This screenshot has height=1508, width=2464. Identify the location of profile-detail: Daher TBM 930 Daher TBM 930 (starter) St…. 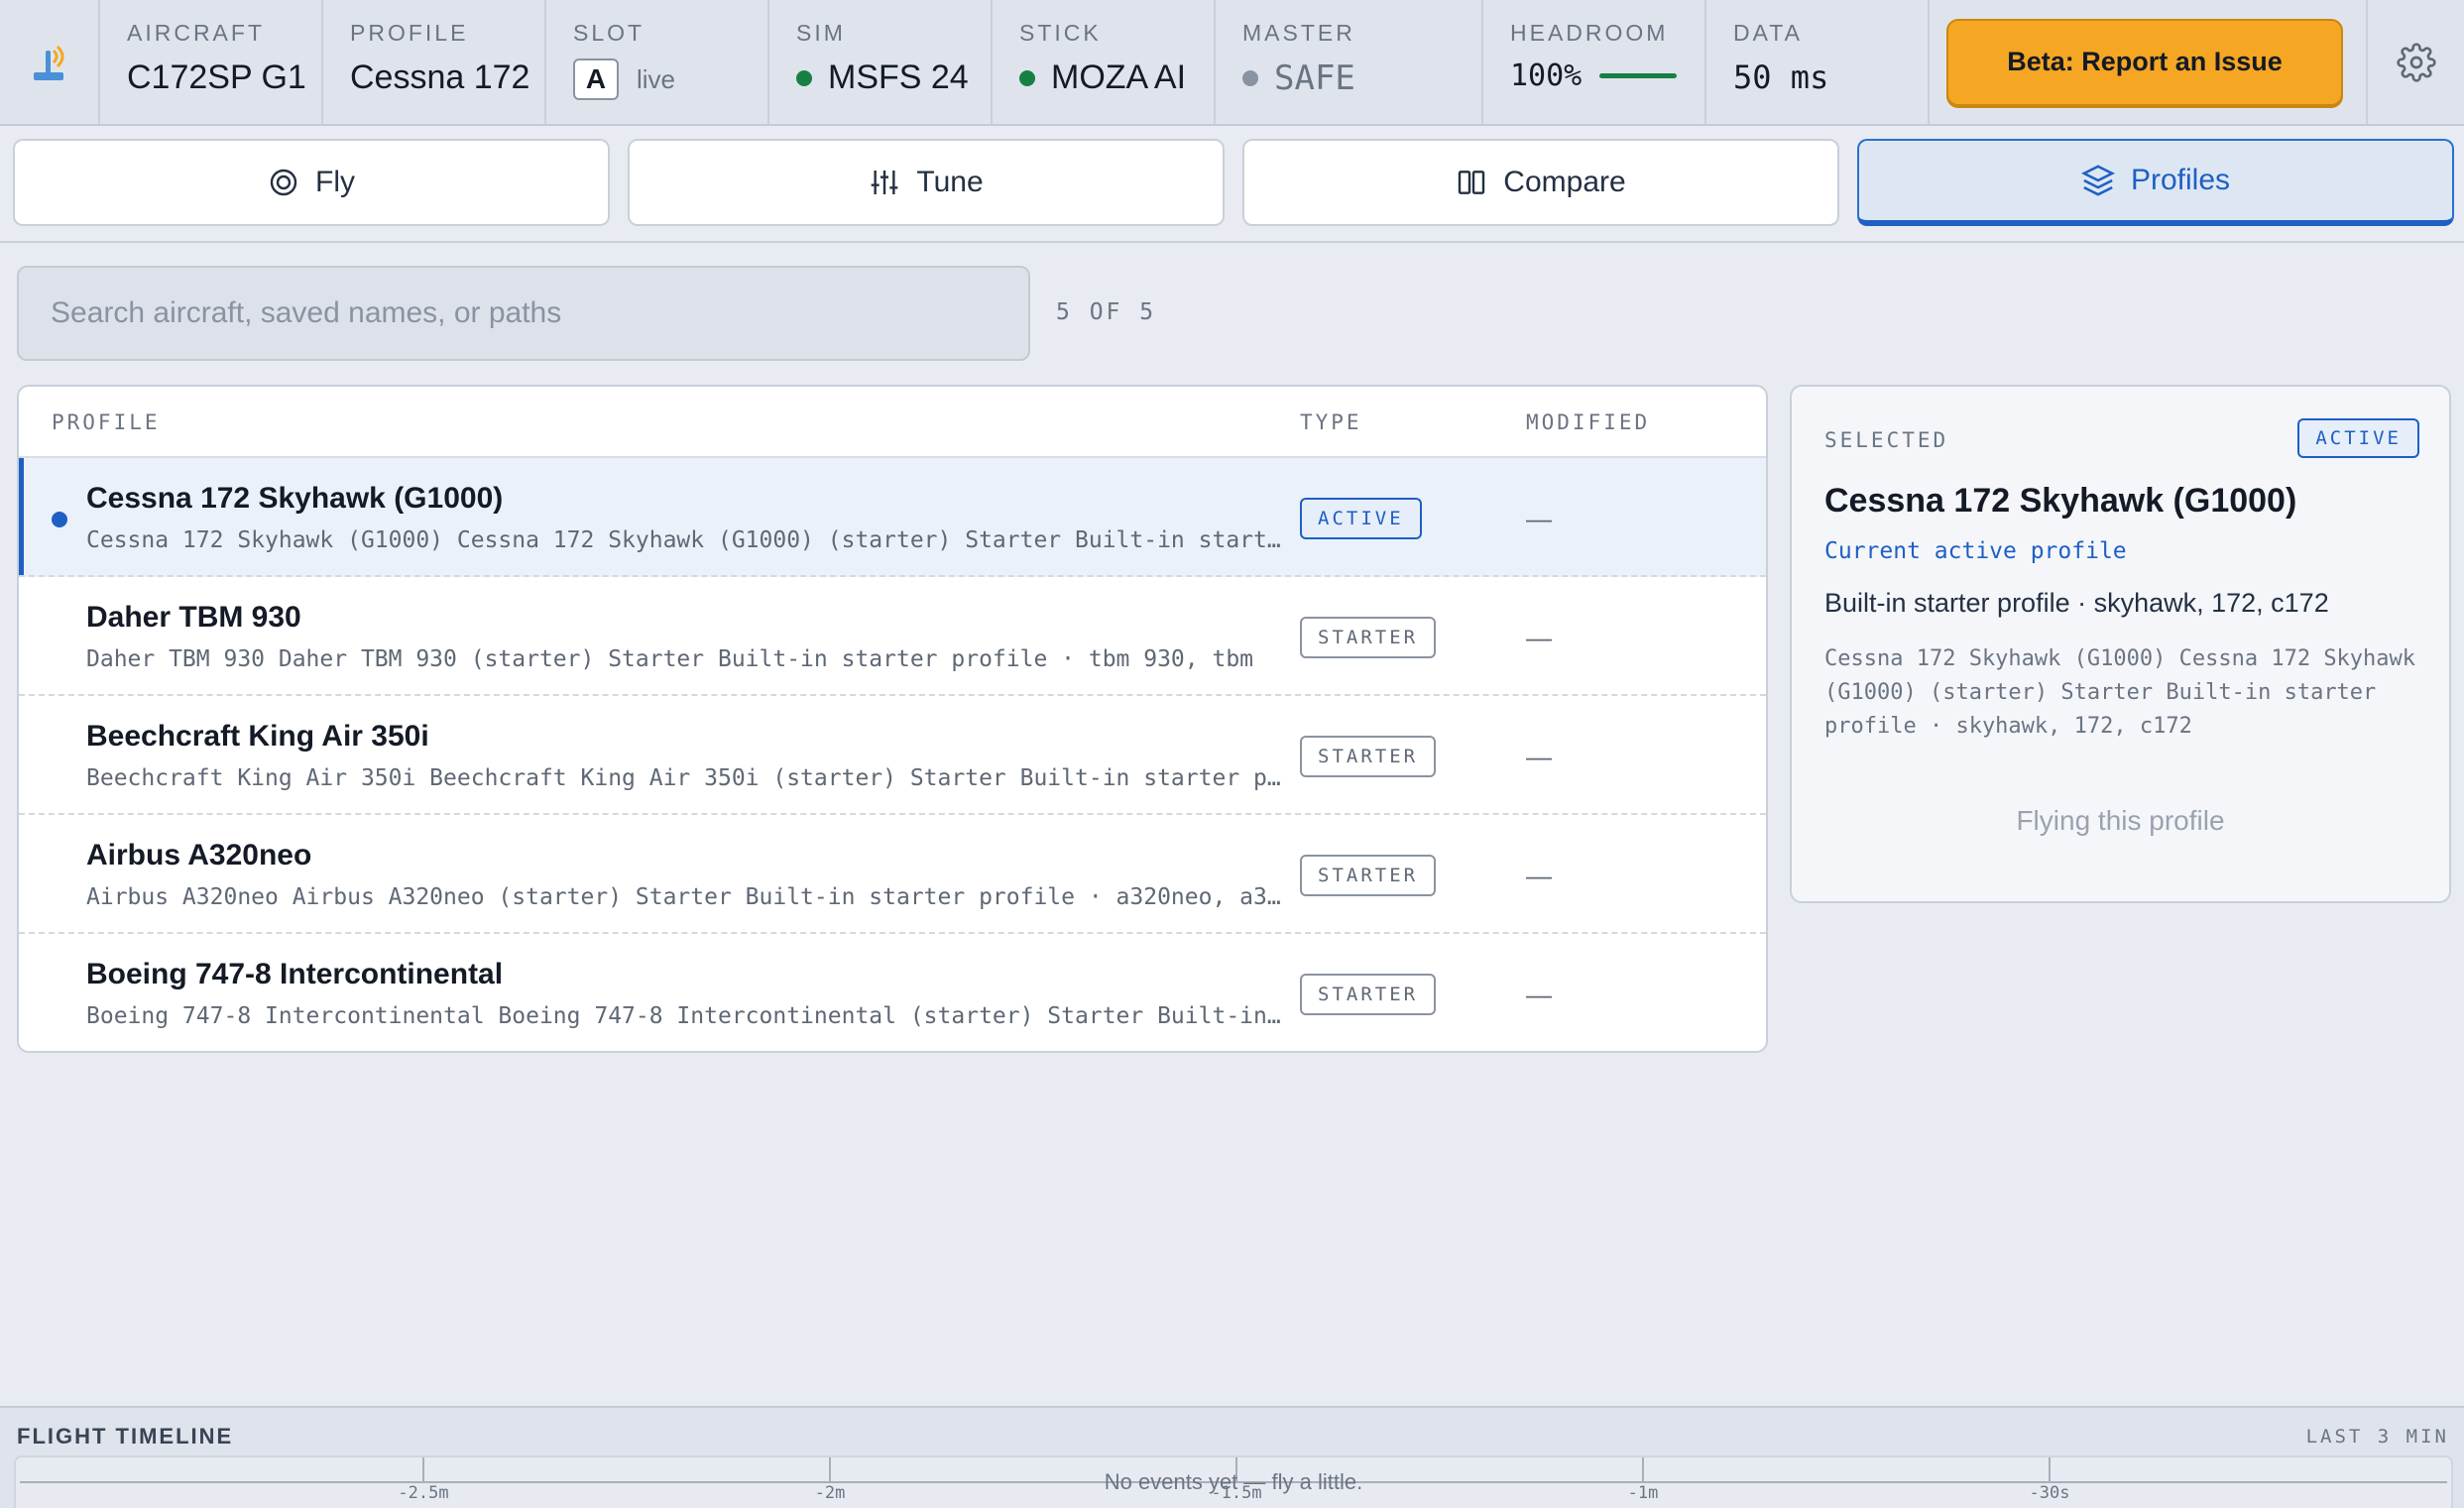
(670, 659).